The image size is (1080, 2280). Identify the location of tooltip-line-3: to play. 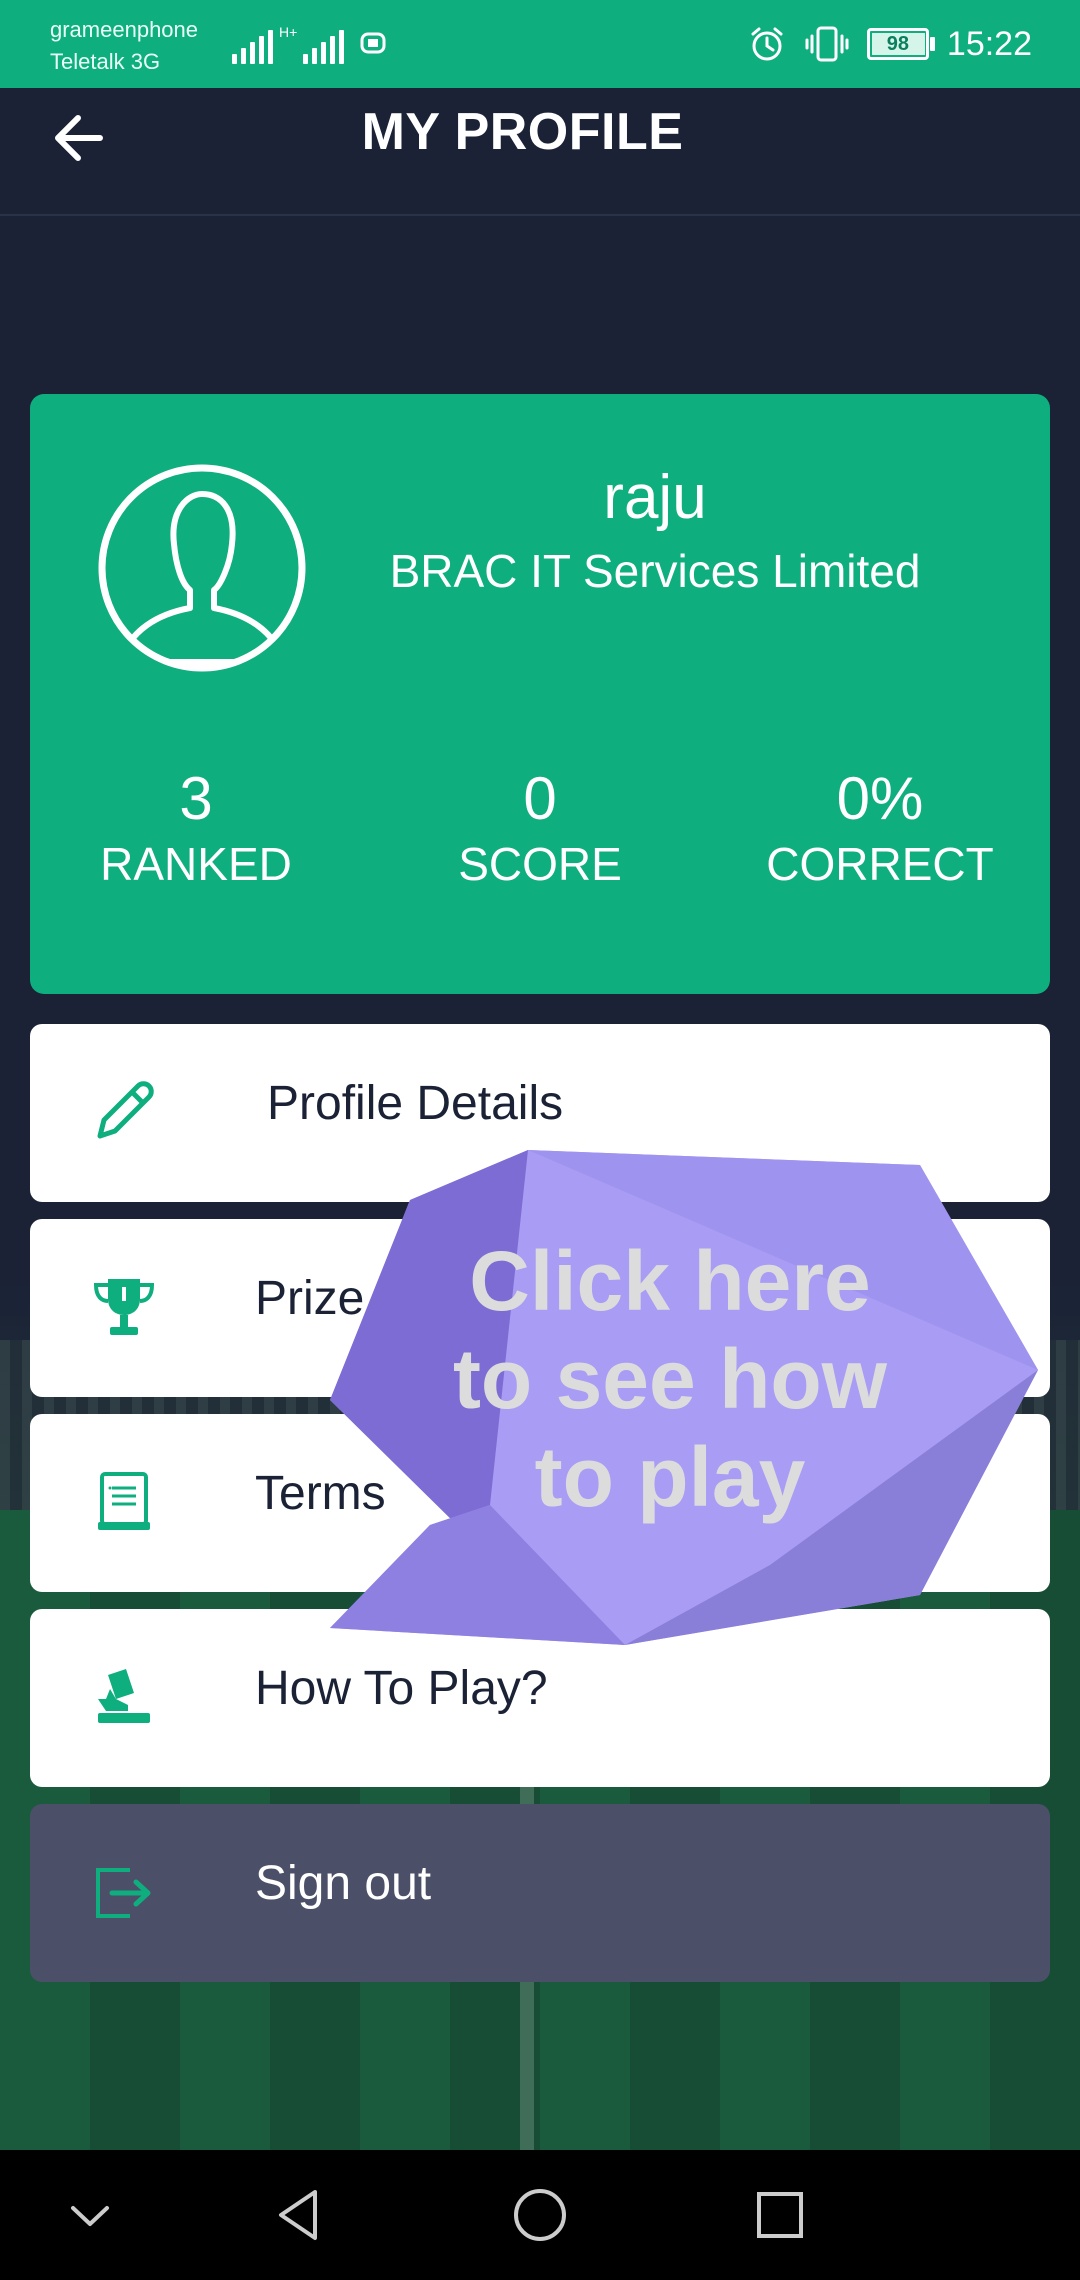
(670, 1477).